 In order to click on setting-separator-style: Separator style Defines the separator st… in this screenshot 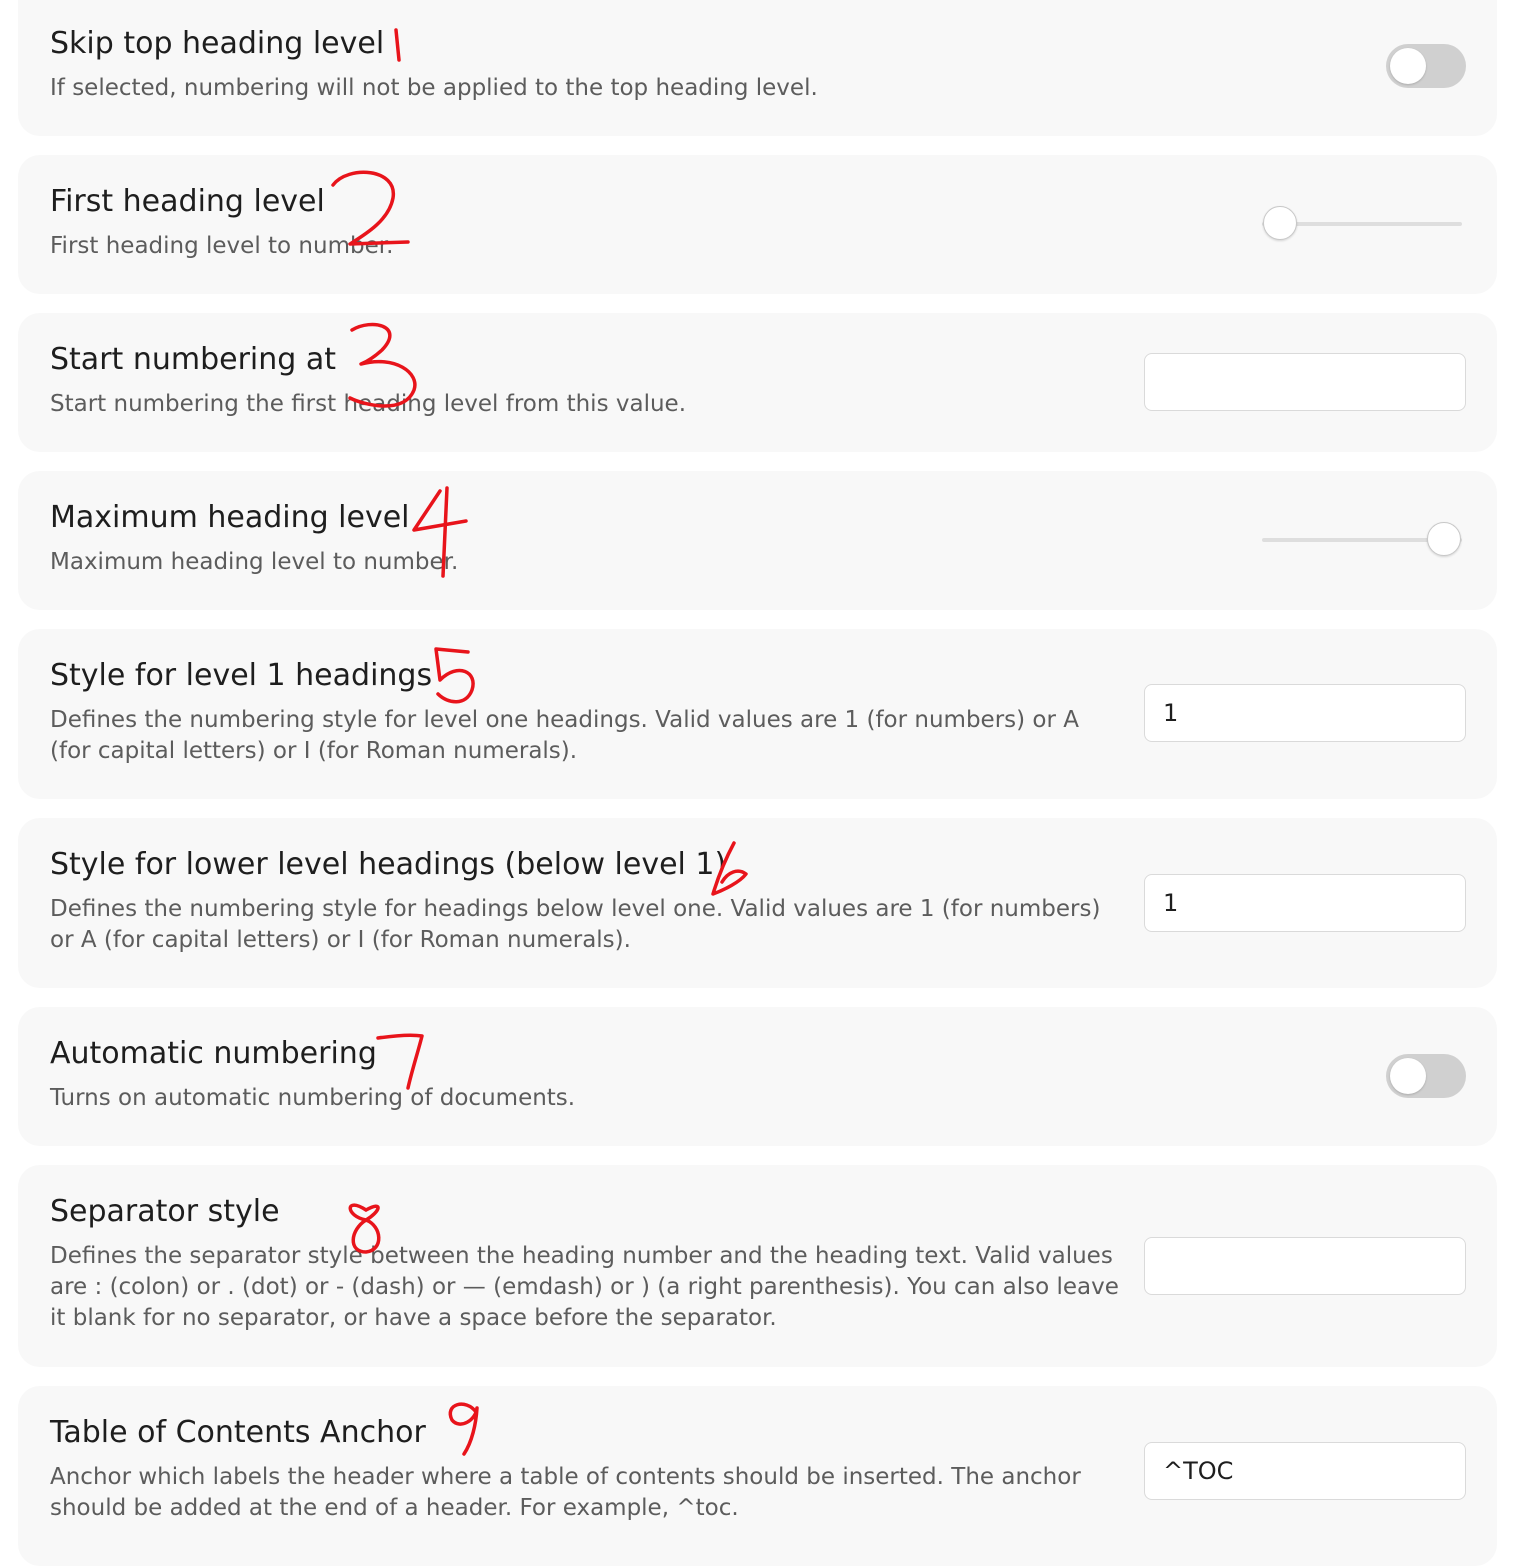, I will do `click(757, 1266)`.